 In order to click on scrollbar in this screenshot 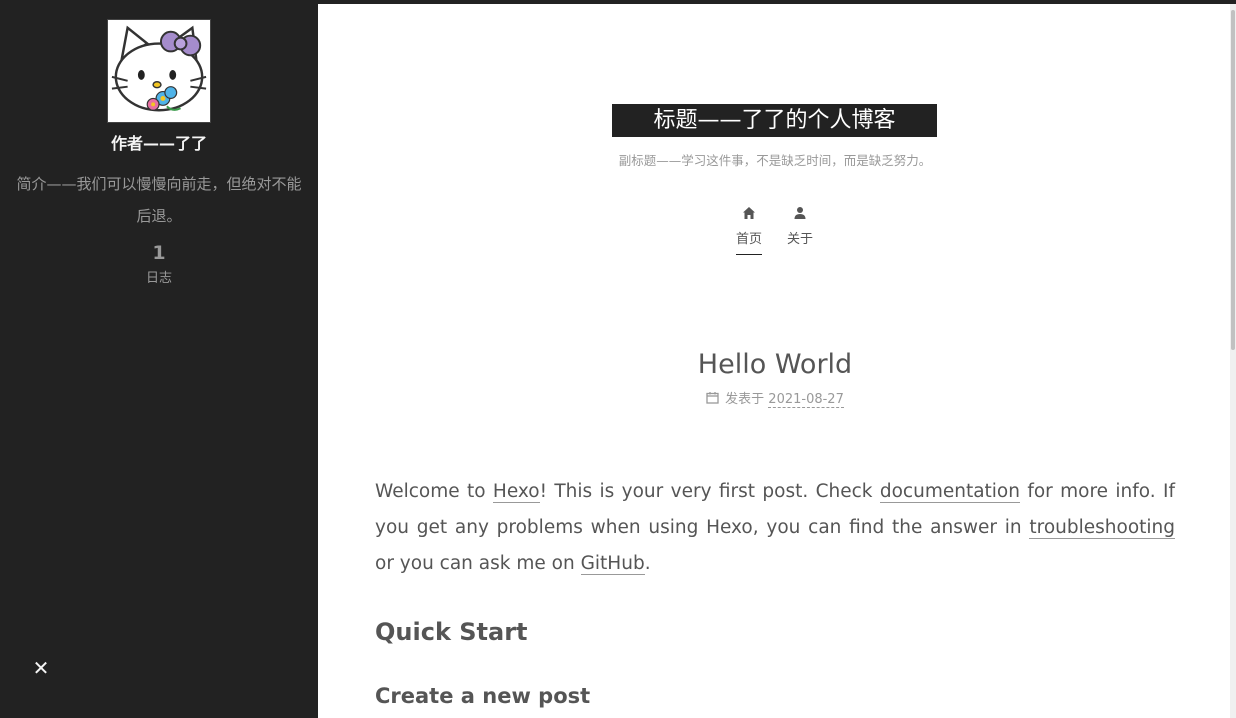, I will do `click(1233, 361)`.